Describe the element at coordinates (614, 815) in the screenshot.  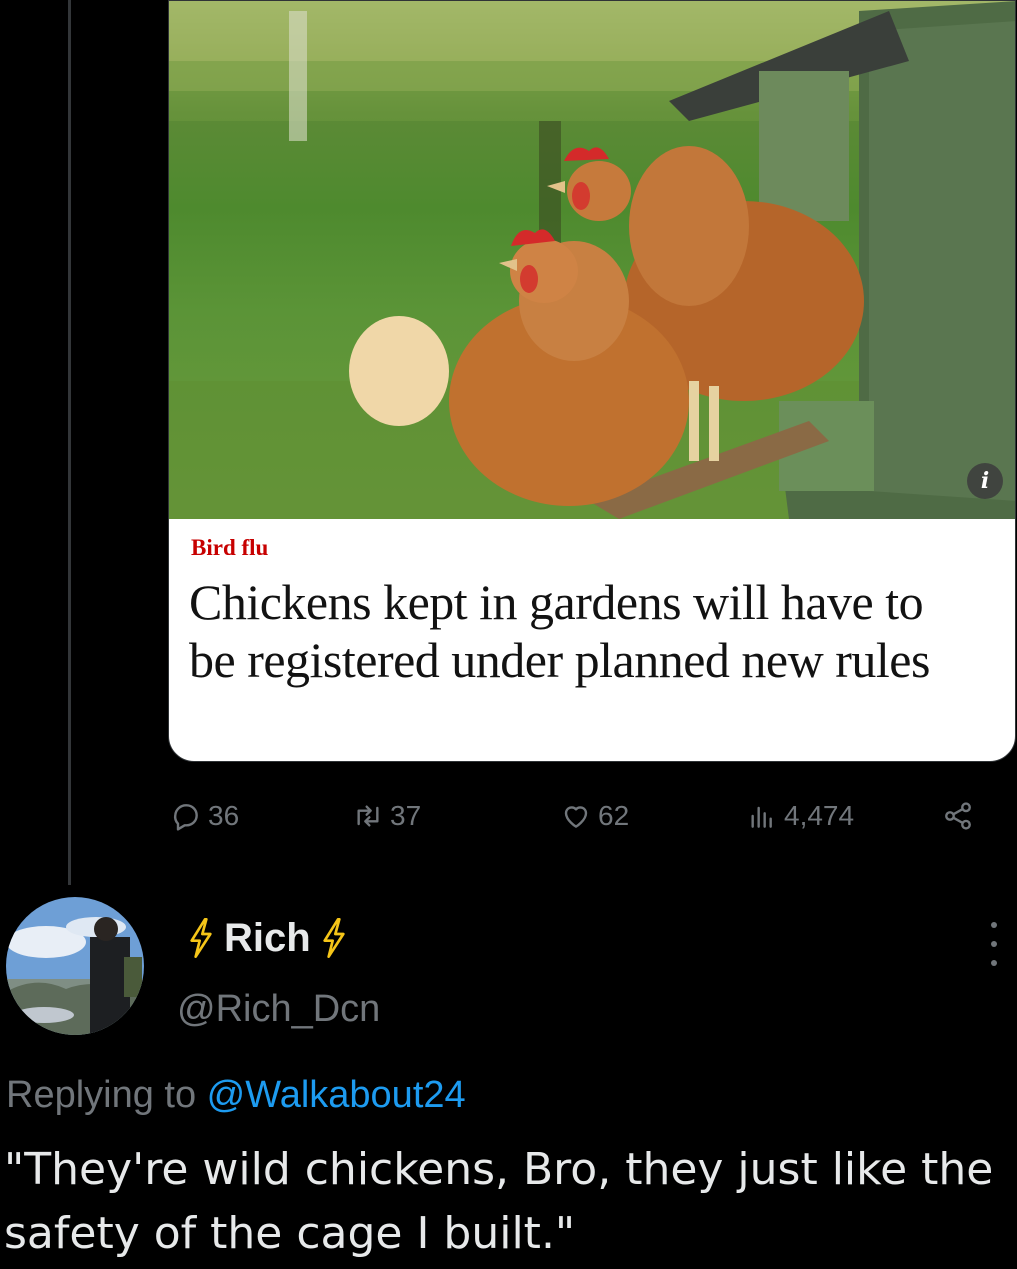
I see `like-count: 62` at that location.